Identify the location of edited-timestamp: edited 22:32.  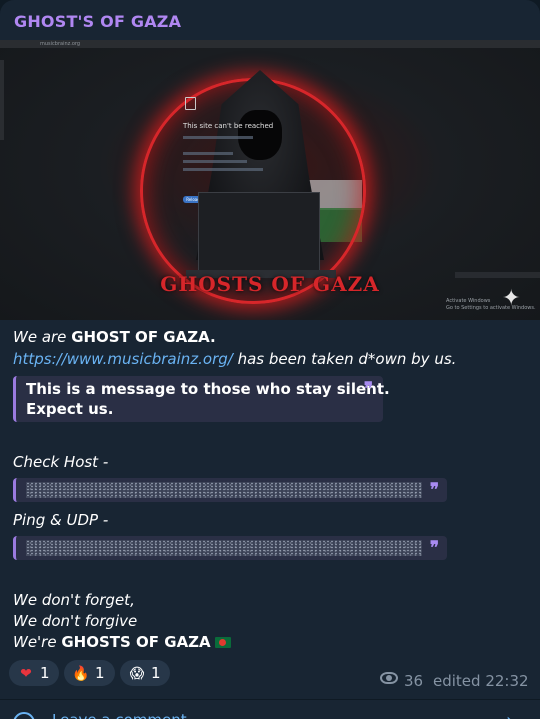
(481, 681).